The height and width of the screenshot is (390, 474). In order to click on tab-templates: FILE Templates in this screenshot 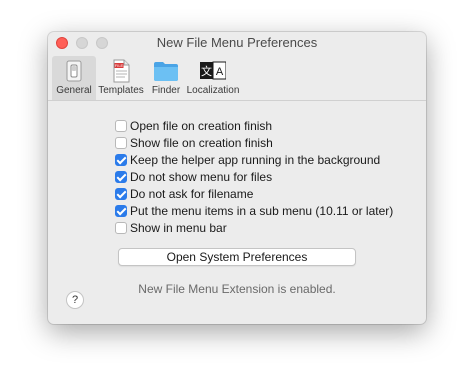, I will do `click(121, 78)`.